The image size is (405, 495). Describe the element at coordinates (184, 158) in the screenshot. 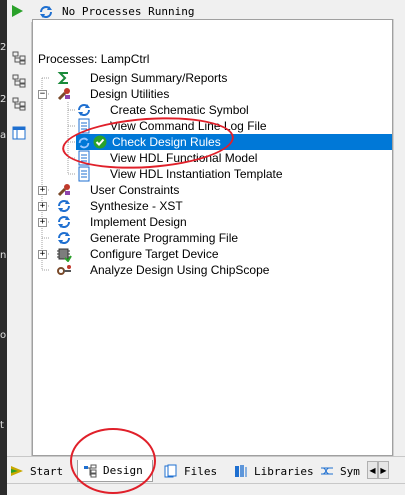

I see `process-item-label: View HDL Functional Model` at that location.